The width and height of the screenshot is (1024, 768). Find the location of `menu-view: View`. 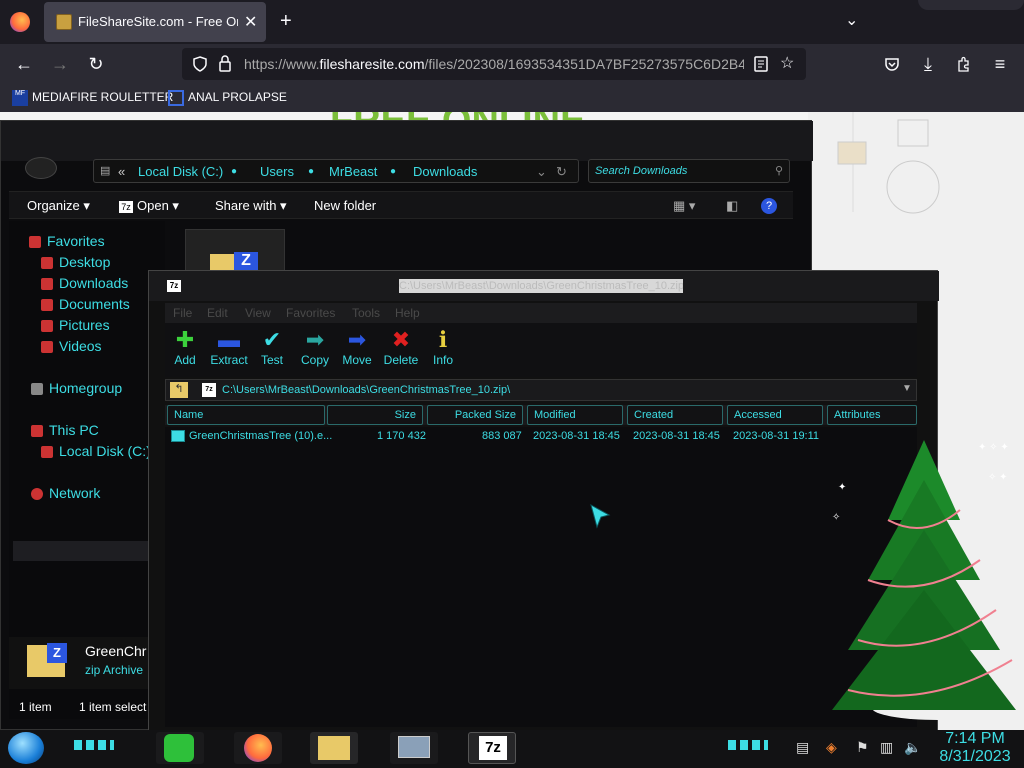

menu-view: View is located at coordinates (258, 313).